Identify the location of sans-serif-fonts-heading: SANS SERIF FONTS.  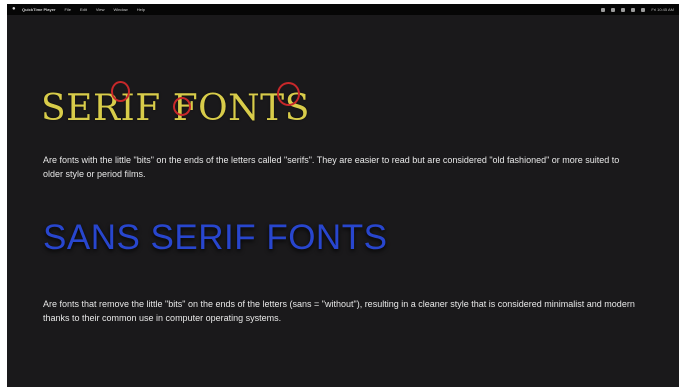
(215, 237).